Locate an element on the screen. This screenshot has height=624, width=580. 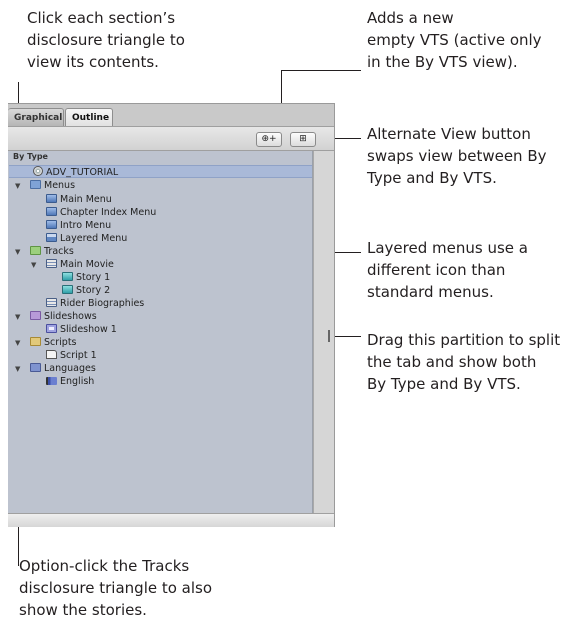
tree-item-label: Script 1 is located at coordinates (78, 355).